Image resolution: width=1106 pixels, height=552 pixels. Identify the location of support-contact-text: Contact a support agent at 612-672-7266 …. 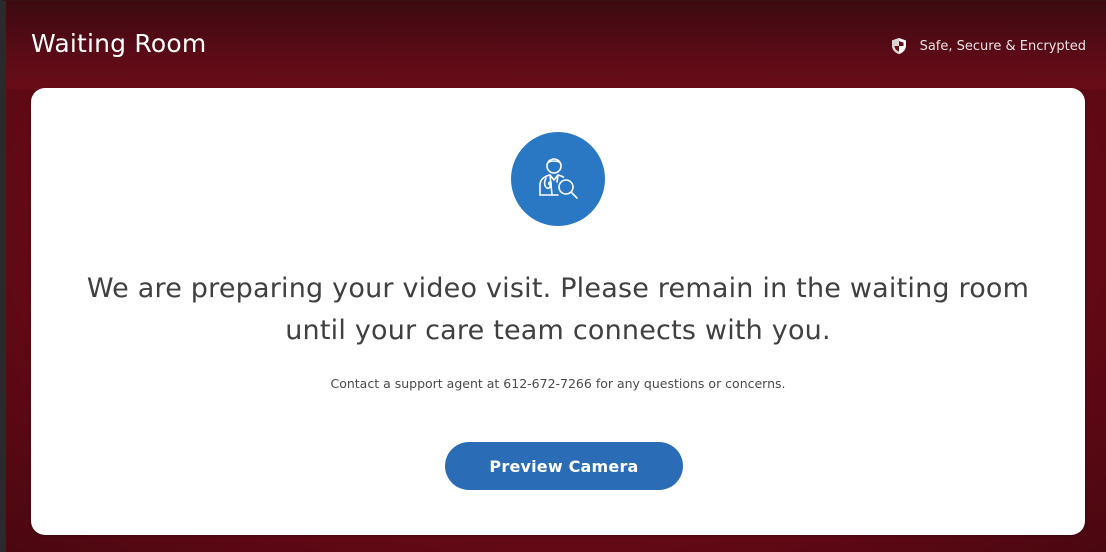
(558, 383).